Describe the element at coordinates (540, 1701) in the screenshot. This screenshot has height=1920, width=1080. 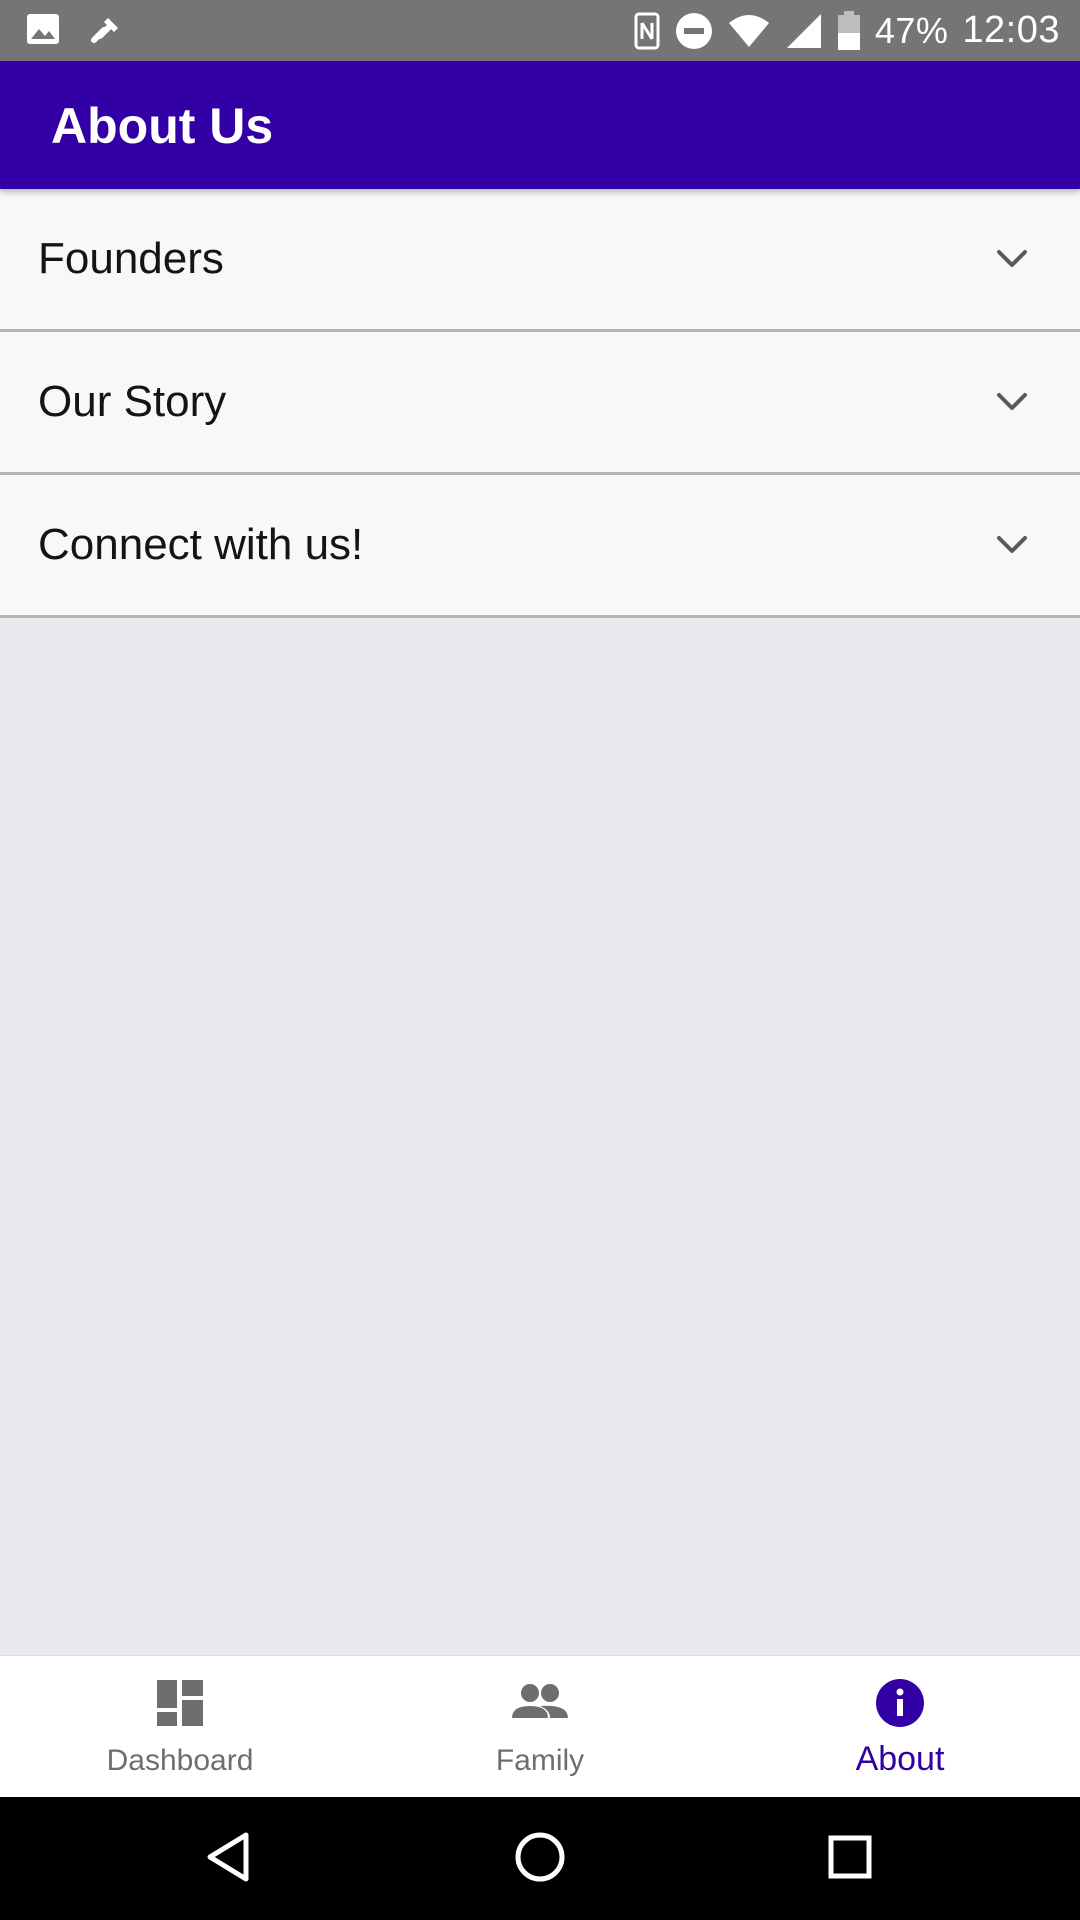
I see `people-icon` at that location.